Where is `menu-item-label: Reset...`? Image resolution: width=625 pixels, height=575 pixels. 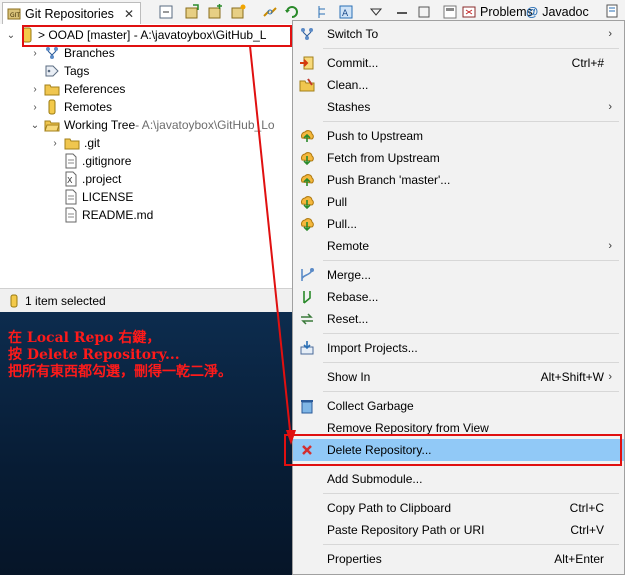 menu-item-label: Reset... is located at coordinates (348, 319).